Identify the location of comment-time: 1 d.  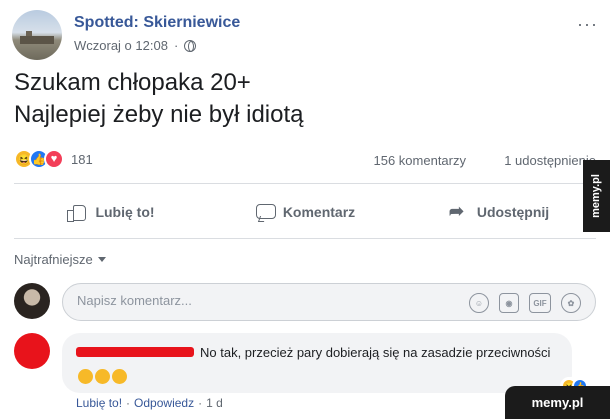
(214, 403).